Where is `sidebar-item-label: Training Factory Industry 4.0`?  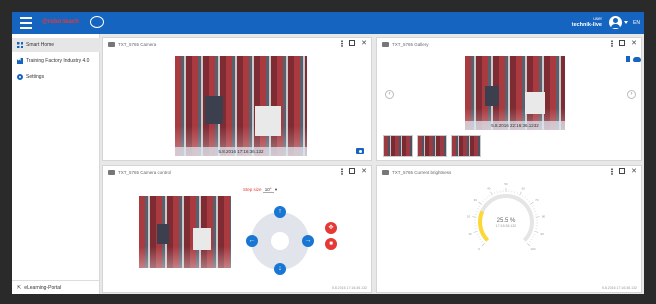
sidebar-item-label: Training Factory Industry 4.0 is located at coordinates (58, 61).